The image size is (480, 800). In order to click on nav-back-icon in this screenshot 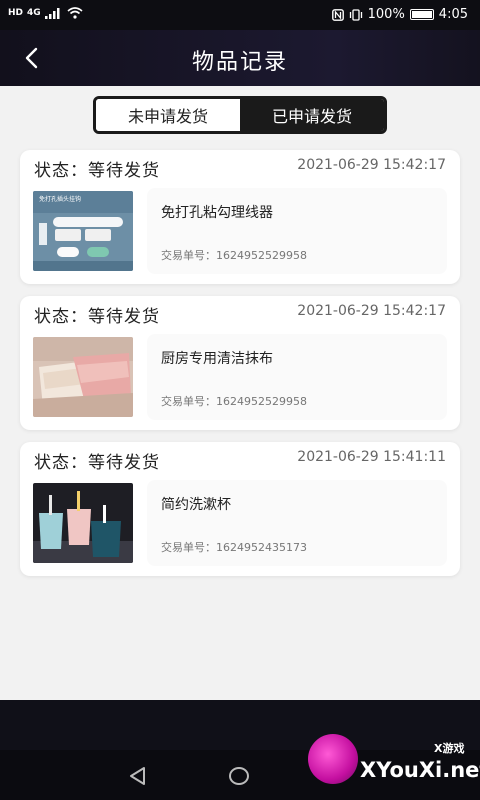, I will do `click(138, 776)`.